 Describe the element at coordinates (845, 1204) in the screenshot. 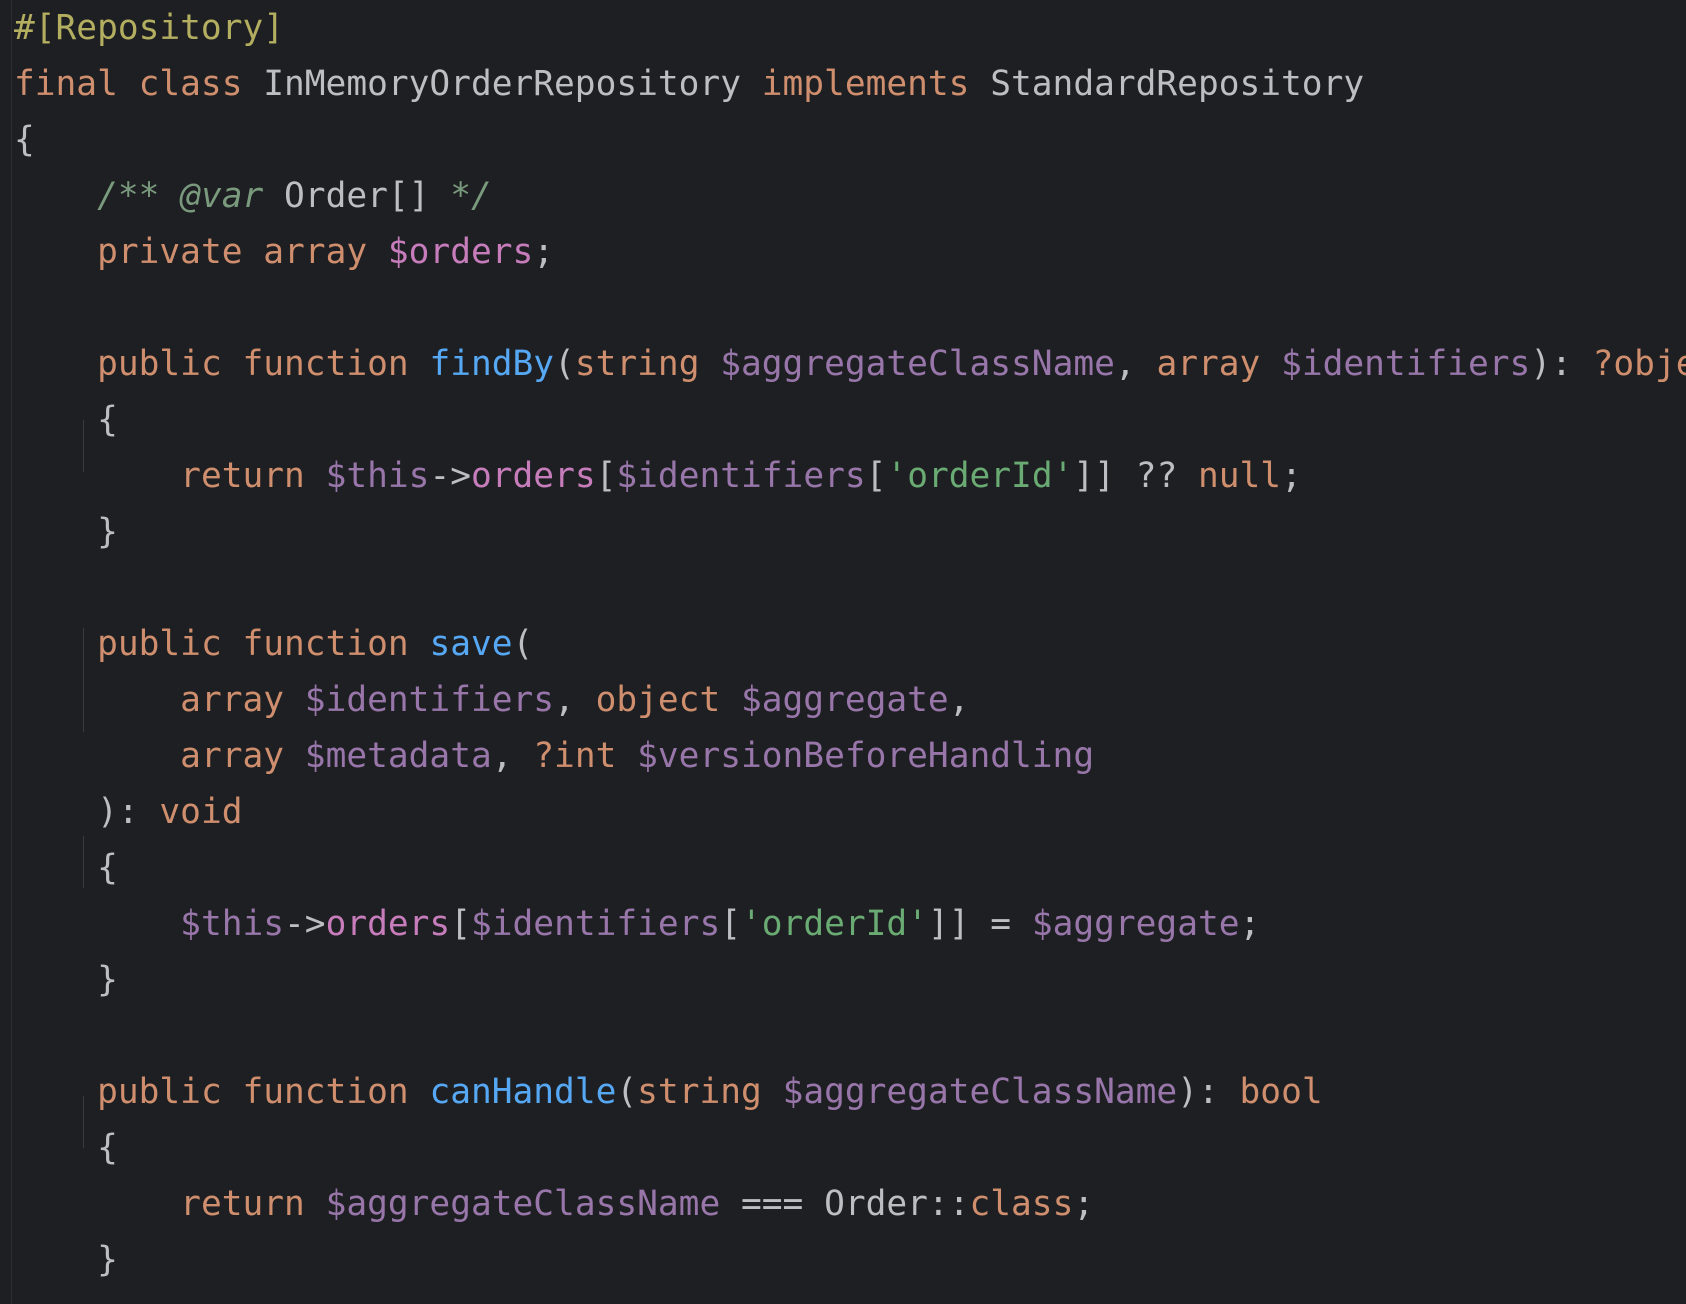

I see `code-token: === Order::` at that location.